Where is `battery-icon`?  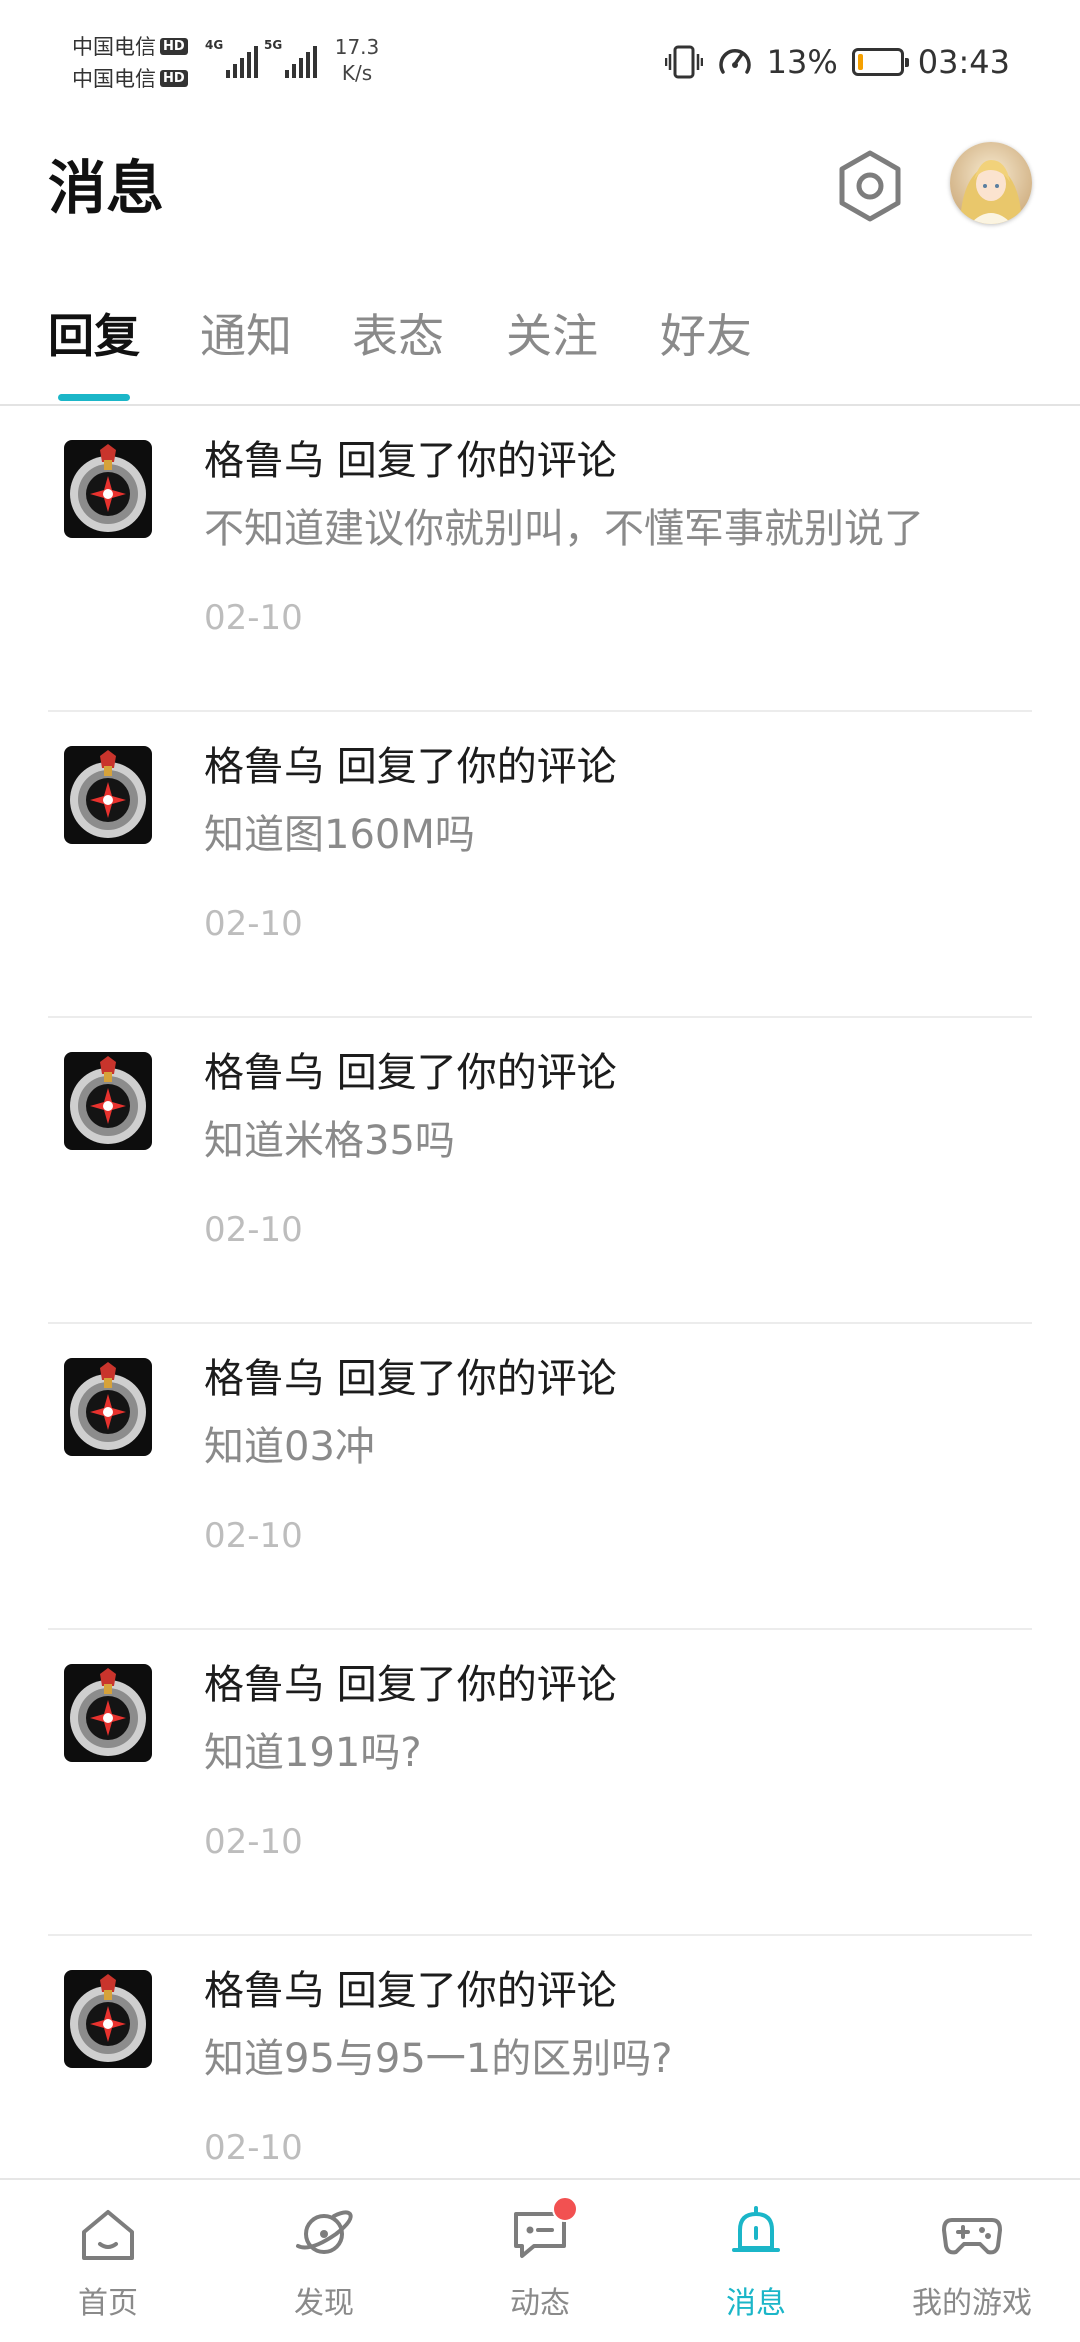
battery-icon is located at coordinates (880, 62).